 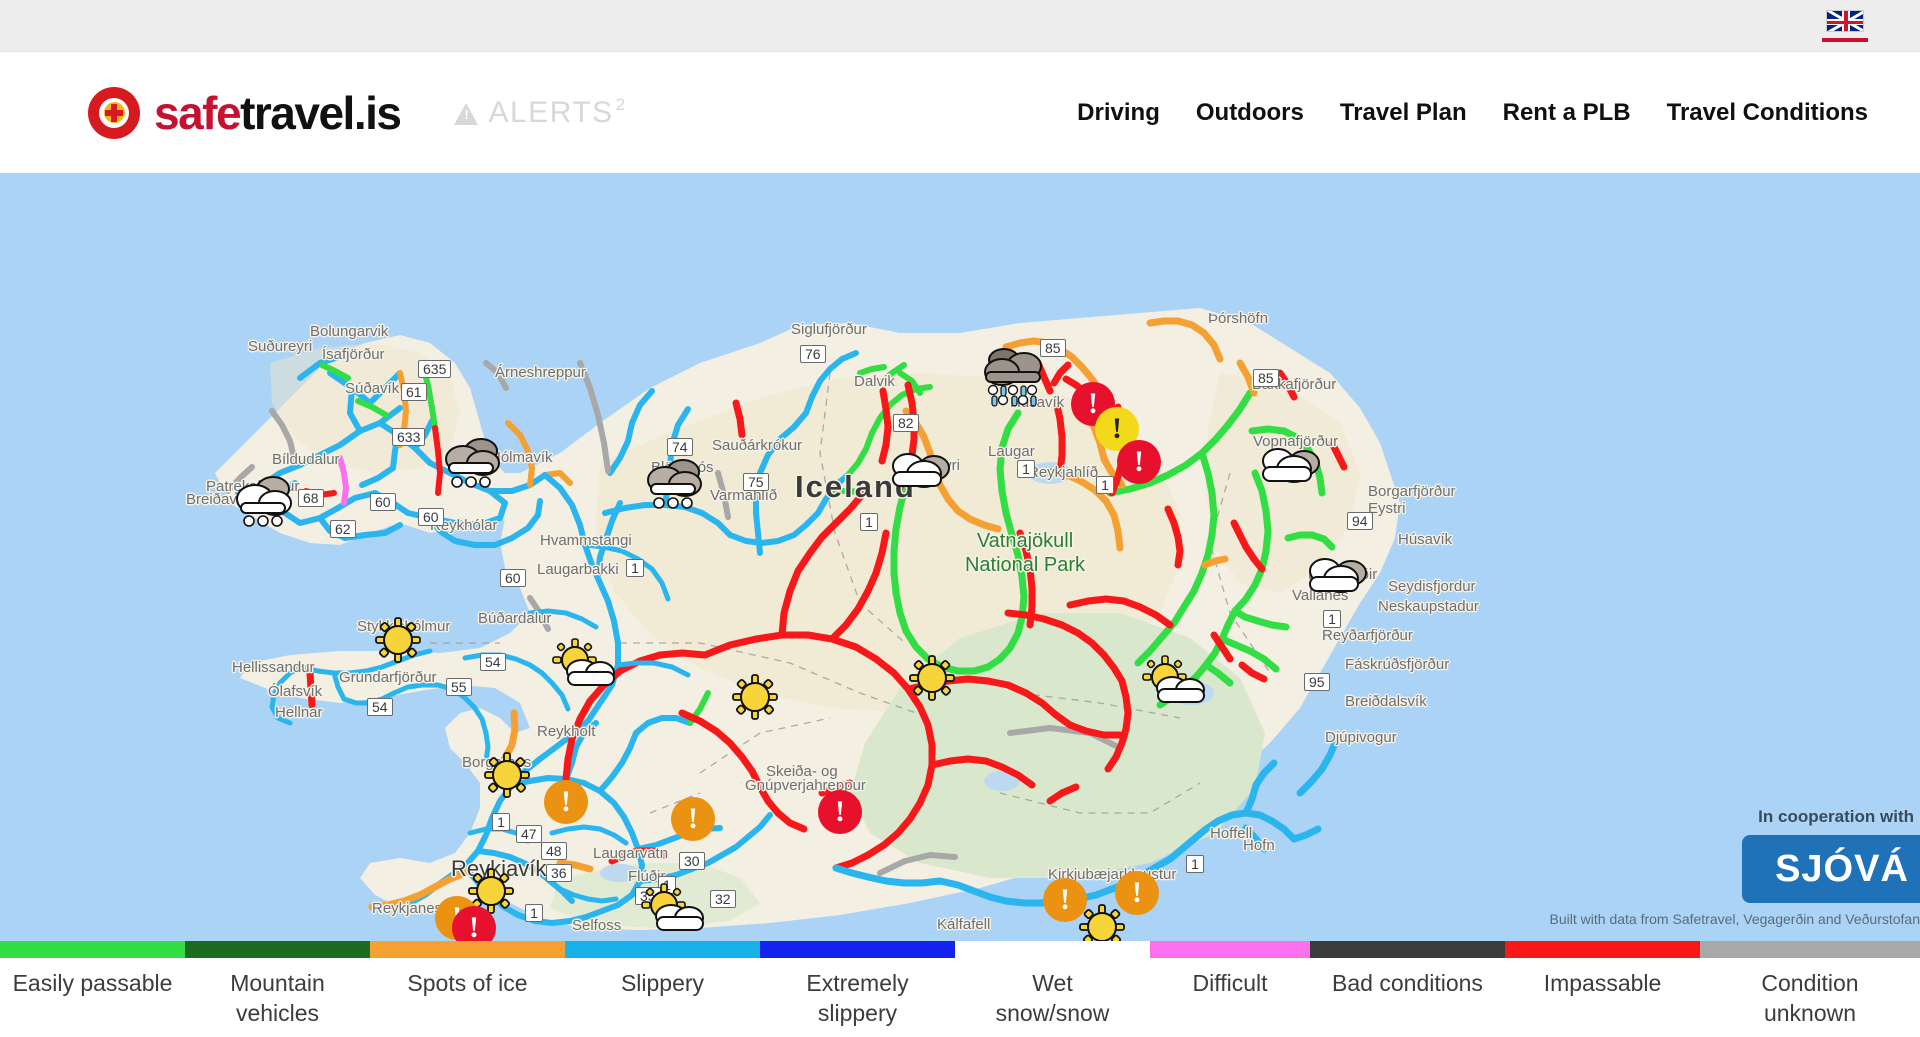 What do you see at coordinates (409, 437) in the screenshot?
I see `road-shield: 633` at bounding box center [409, 437].